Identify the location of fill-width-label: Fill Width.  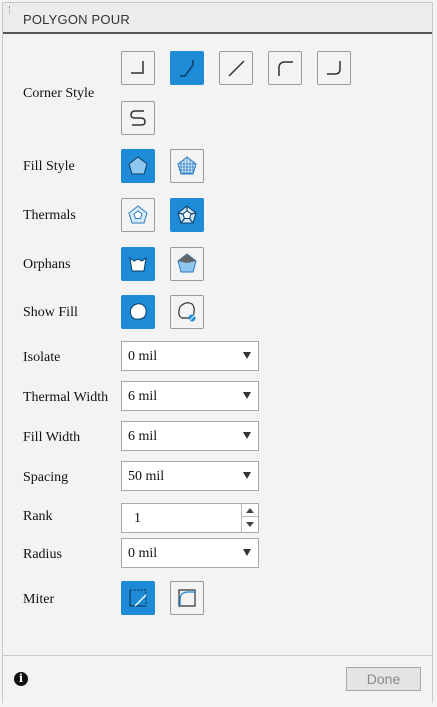
(52, 437).